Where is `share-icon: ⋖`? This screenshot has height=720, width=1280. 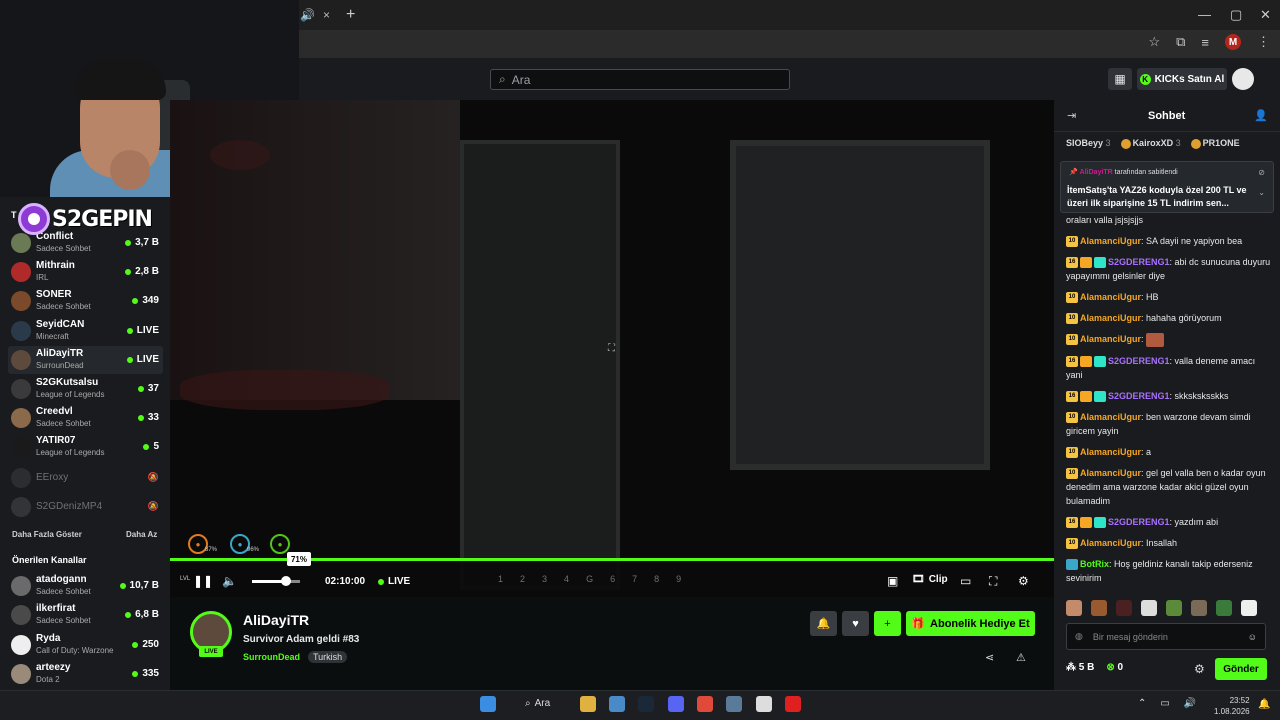
share-icon: ⋖ is located at coordinates (989, 657).